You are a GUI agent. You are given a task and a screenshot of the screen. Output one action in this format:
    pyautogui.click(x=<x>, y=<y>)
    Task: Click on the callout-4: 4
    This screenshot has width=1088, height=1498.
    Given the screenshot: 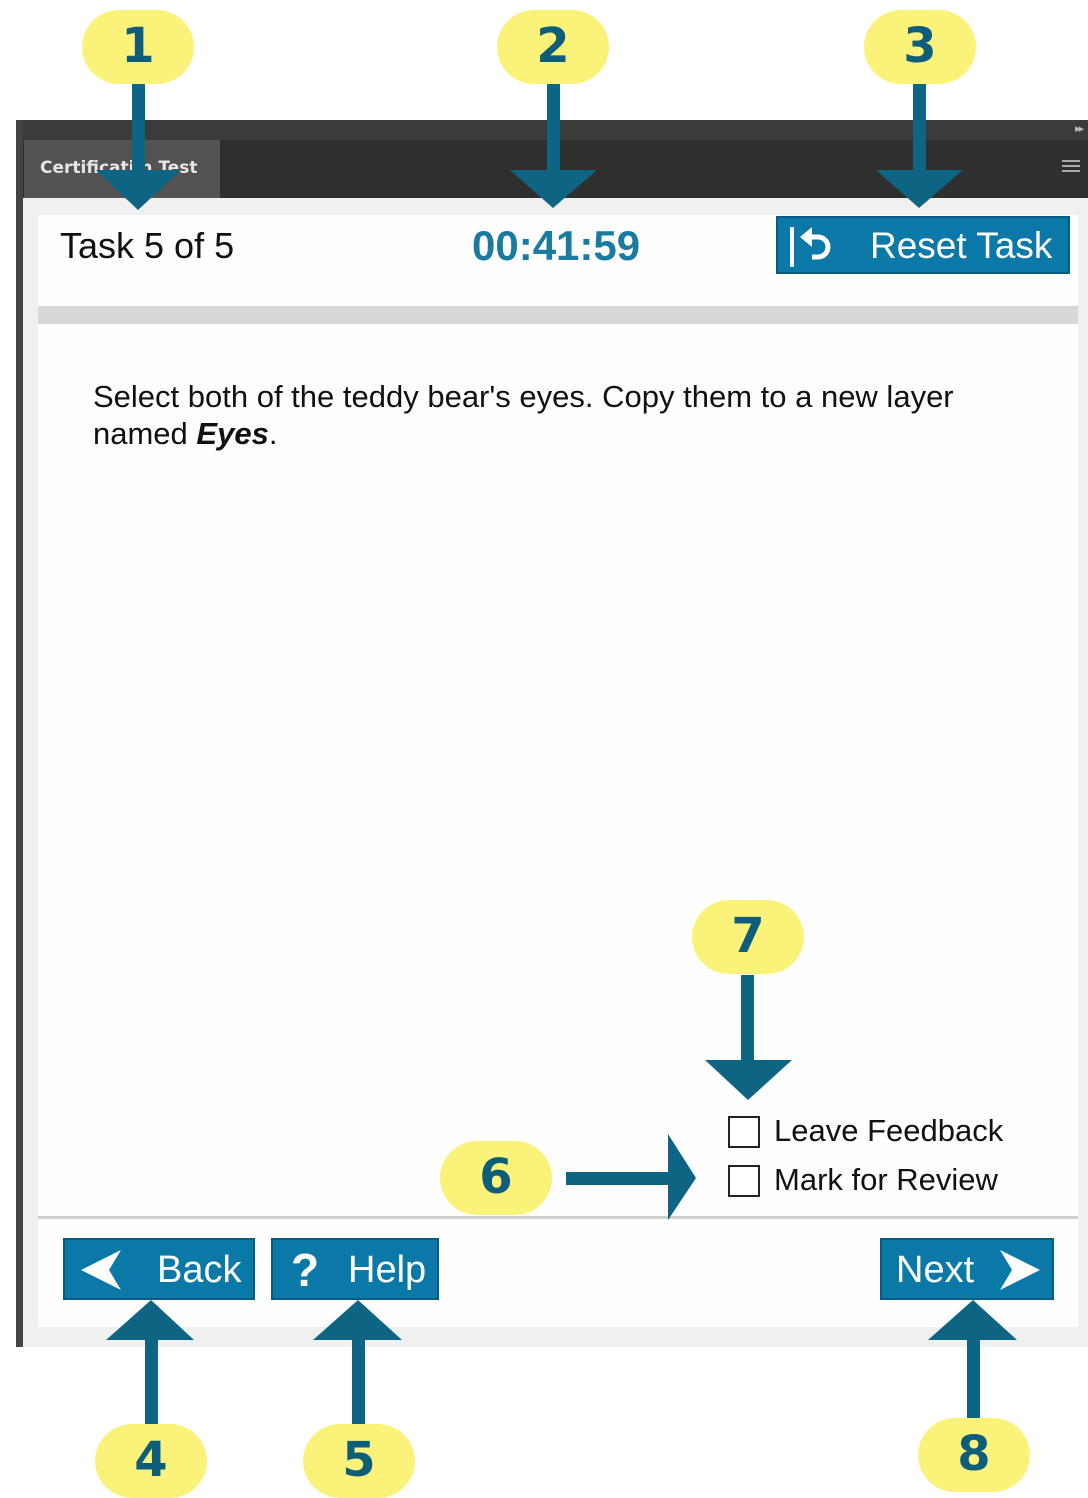 What is the action you would take?
    pyautogui.click(x=151, y=1461)
    